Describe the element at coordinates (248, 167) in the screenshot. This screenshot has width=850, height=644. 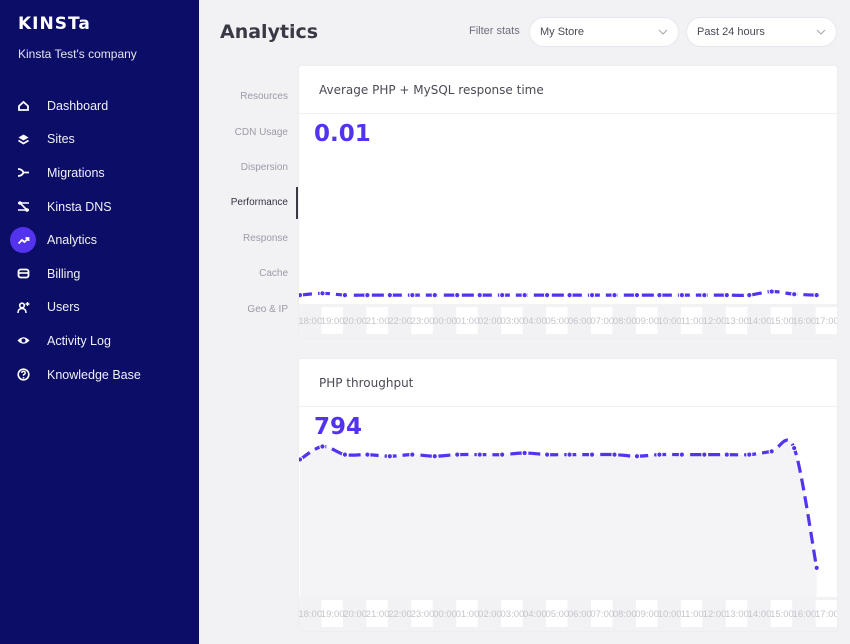
I see `subnav-dispersion: Dispersion` at that location.